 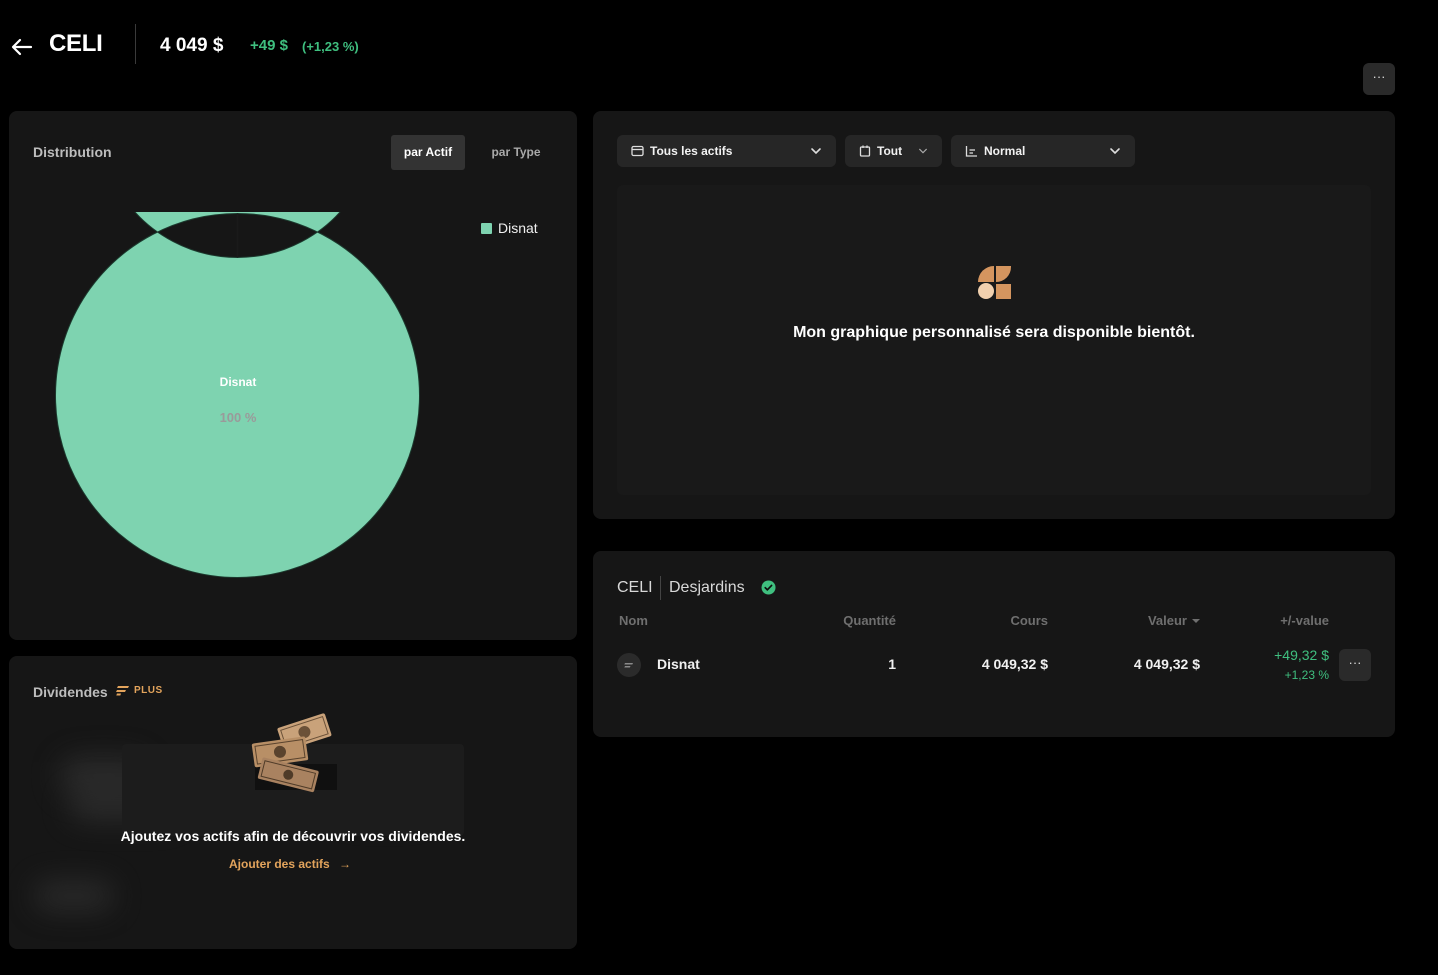 What do you see at coordinates (70, 692) in the screenshot?
I see `dividends-title: Dividendes` at bounding box center [70, 692].